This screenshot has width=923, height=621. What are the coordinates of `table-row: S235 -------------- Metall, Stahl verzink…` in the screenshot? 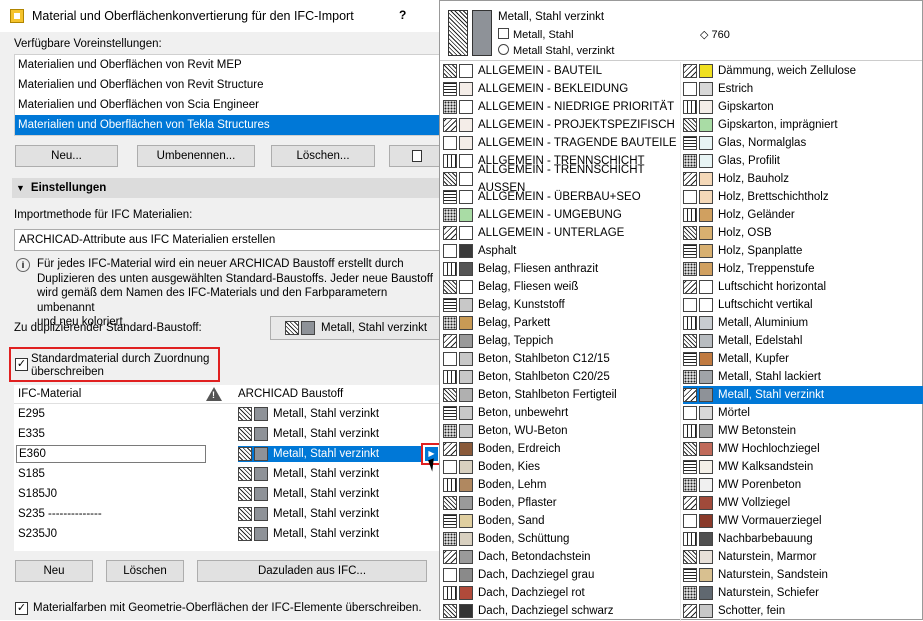 It's located at (229, 514).